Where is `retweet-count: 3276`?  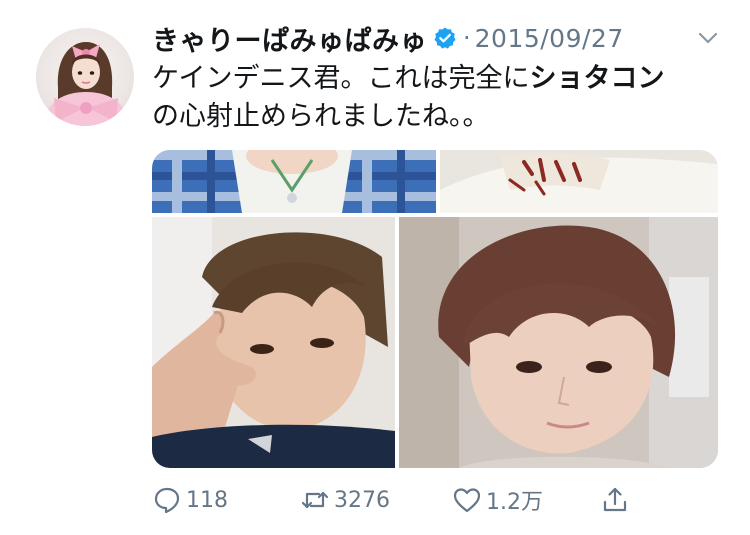
retweet-count: 3276 is located at coordinates (362, 500).